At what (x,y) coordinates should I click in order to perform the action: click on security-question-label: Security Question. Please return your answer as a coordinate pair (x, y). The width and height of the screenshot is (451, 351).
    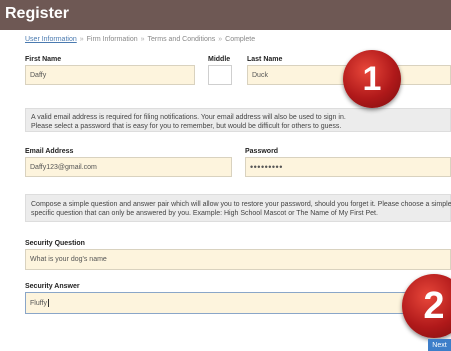
    Looking at the image, I should click on (55, 243).